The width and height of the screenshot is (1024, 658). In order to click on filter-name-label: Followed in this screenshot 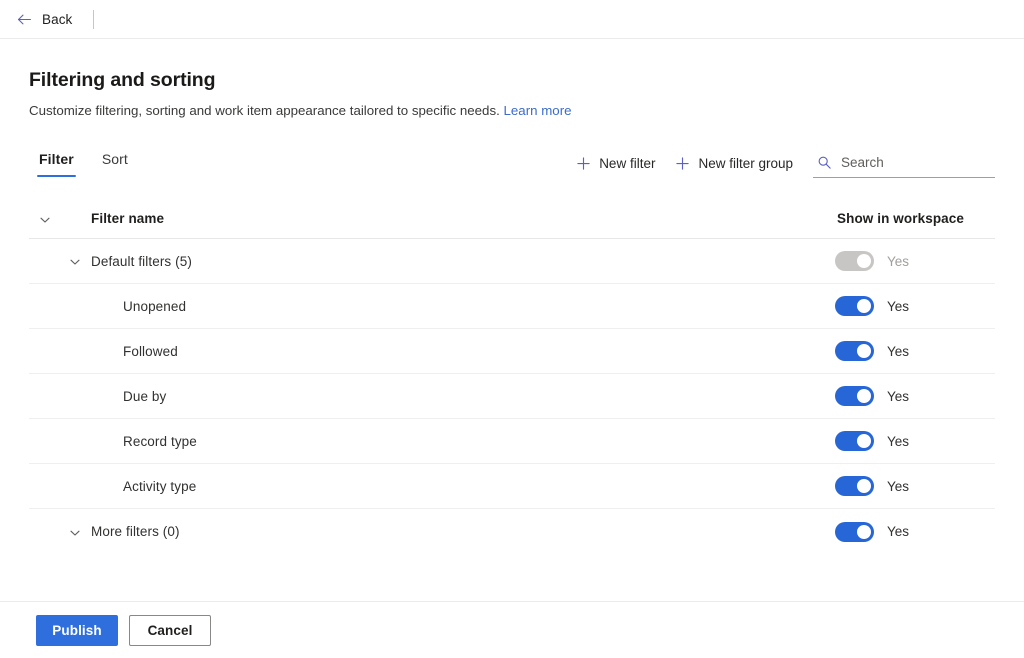, I will do `click(150, 351)`.